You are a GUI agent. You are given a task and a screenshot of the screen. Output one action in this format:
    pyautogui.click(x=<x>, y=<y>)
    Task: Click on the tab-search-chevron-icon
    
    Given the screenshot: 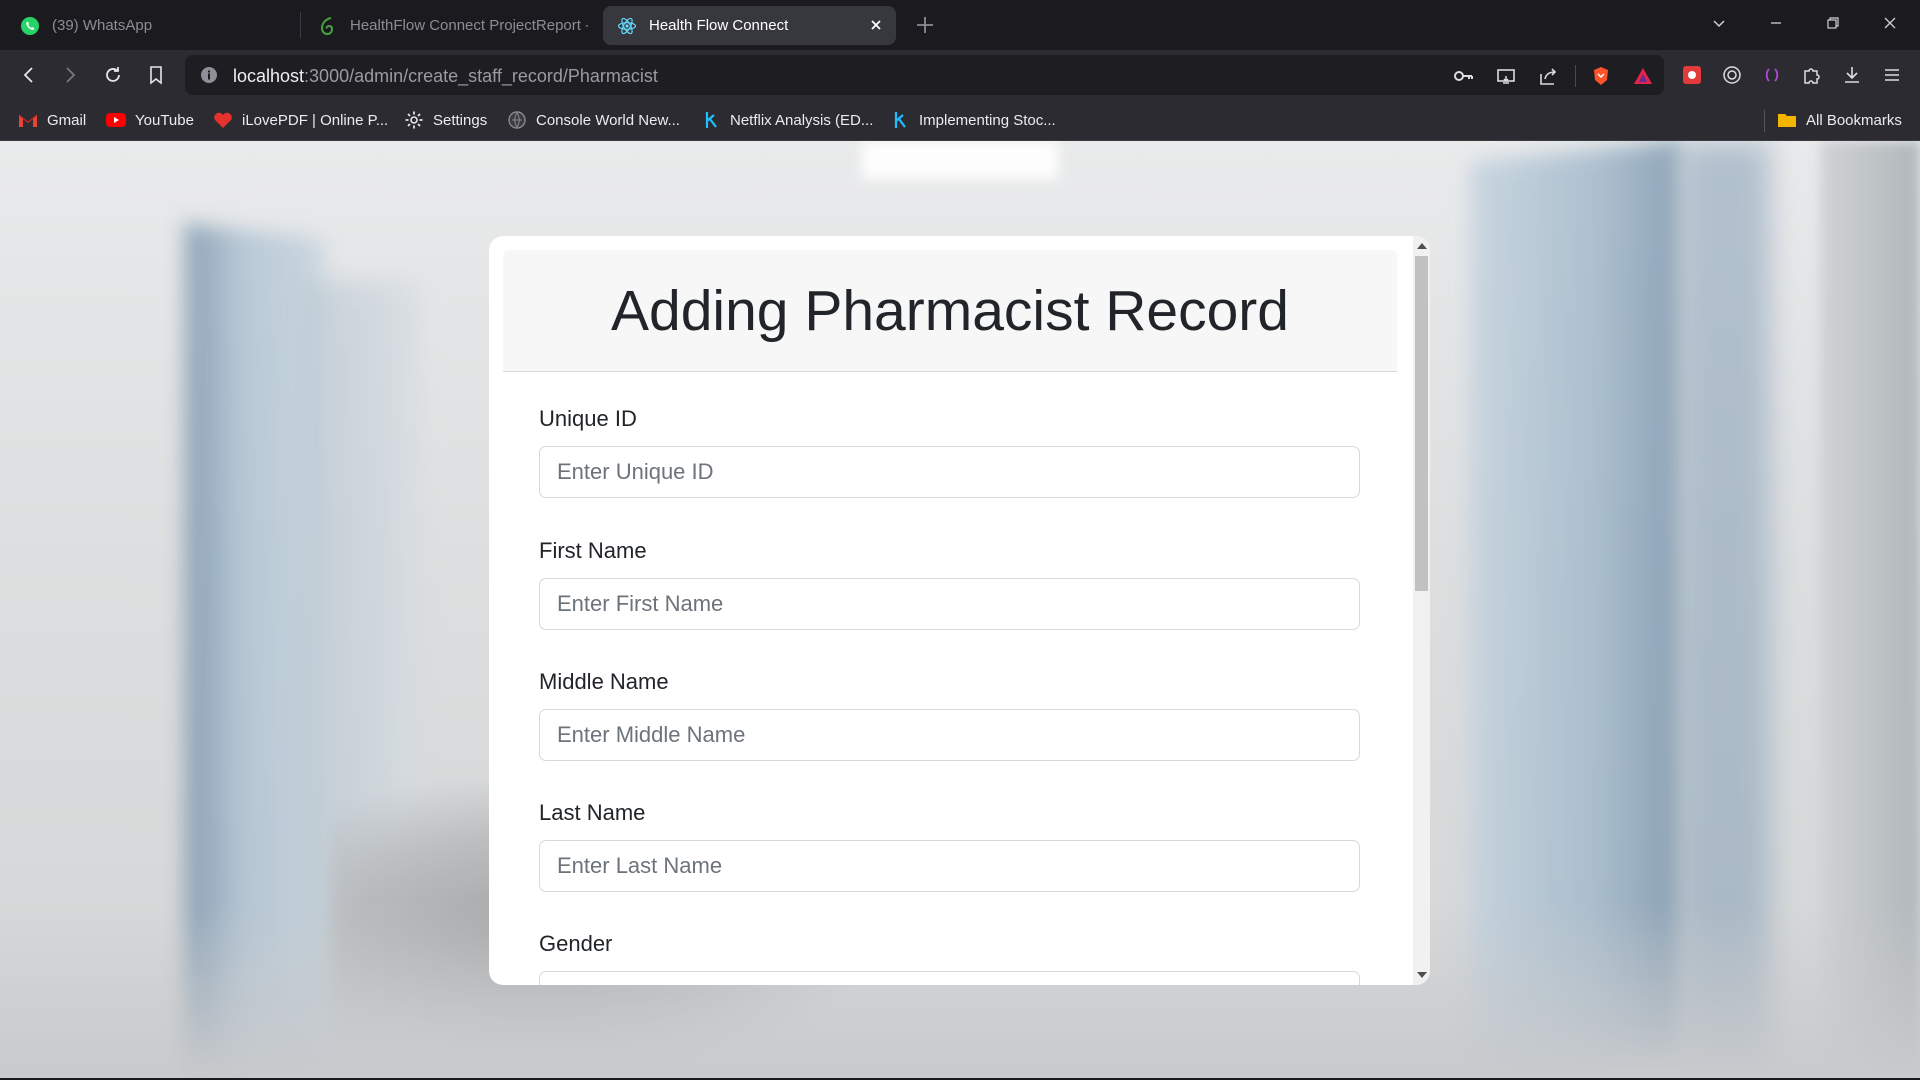 What is the action you would take?
    pyautogui.click(x=1719, y=23)
    